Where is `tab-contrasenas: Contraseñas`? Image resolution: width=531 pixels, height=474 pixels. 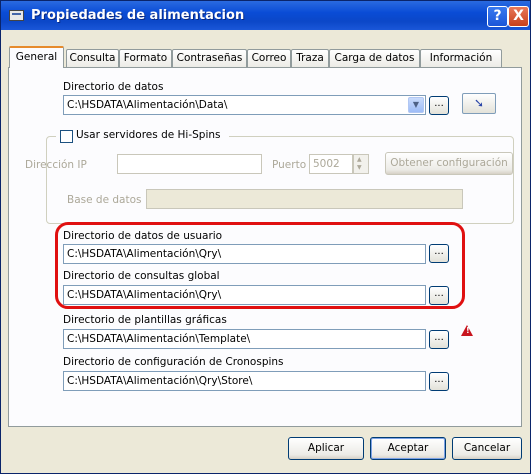
tab-contrasenas: Contraseñas is located at coordinates (209, 58).